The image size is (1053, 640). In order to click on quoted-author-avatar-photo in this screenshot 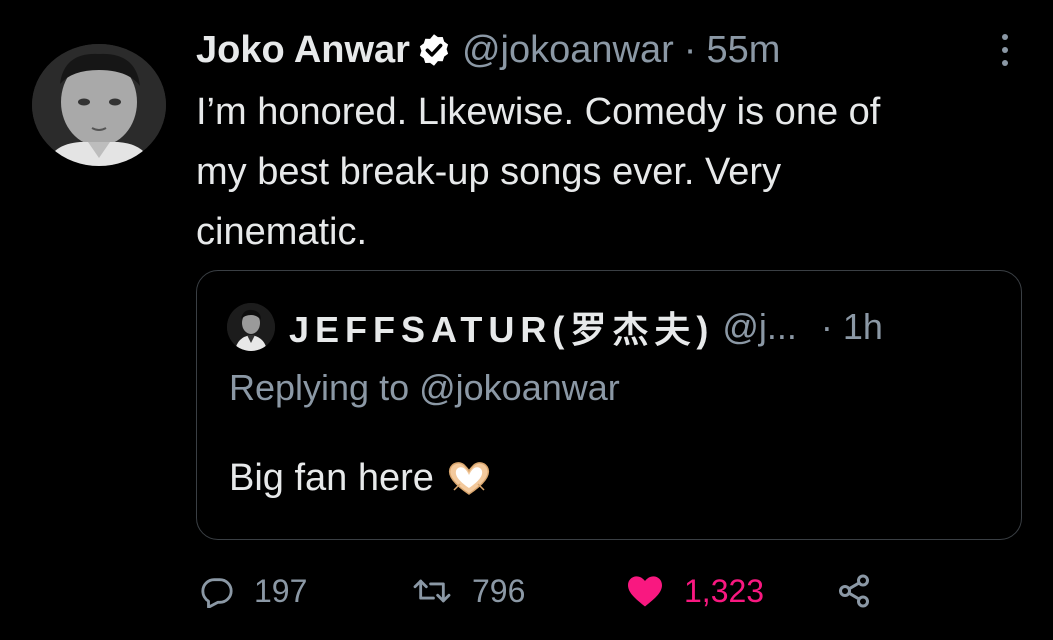, I will do `click(251, 327)`.